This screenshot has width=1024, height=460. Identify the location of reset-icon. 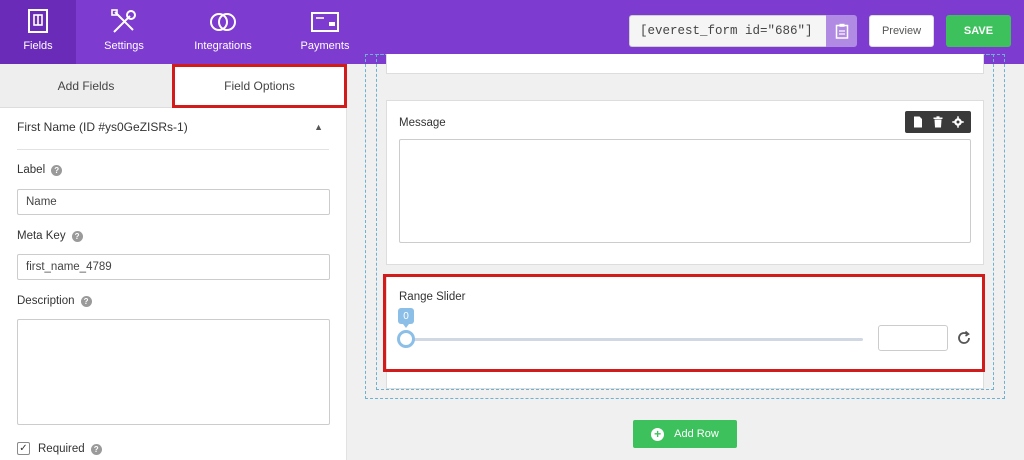
(964, 338).